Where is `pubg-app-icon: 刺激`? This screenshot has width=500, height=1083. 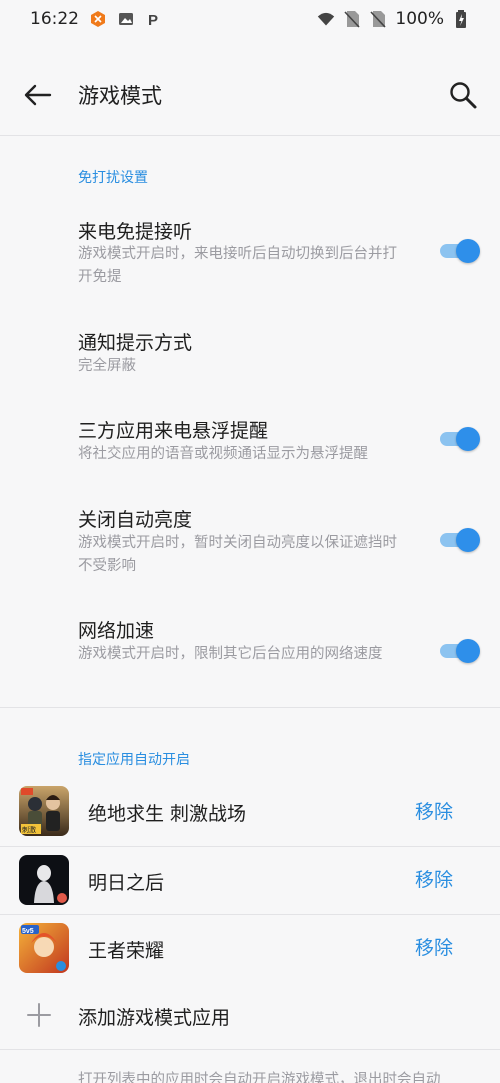
pubg-app-icon: 刺激 is located at coordinates (44, 811).